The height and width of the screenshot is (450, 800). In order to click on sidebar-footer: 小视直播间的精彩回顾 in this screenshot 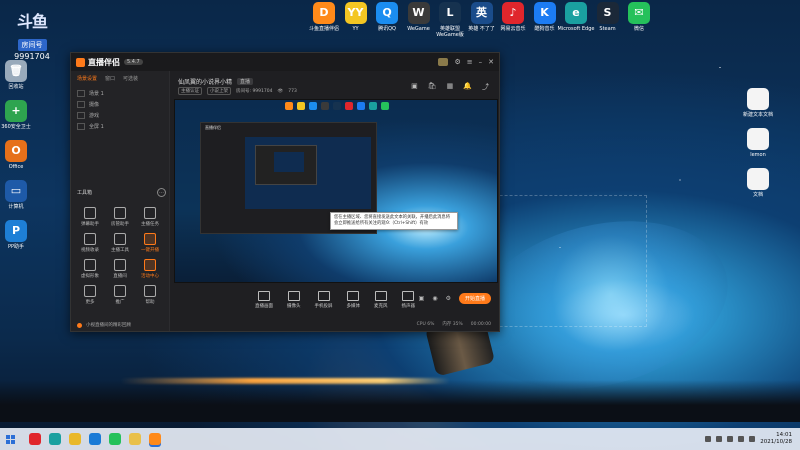, I will do `click(104, 325)`.